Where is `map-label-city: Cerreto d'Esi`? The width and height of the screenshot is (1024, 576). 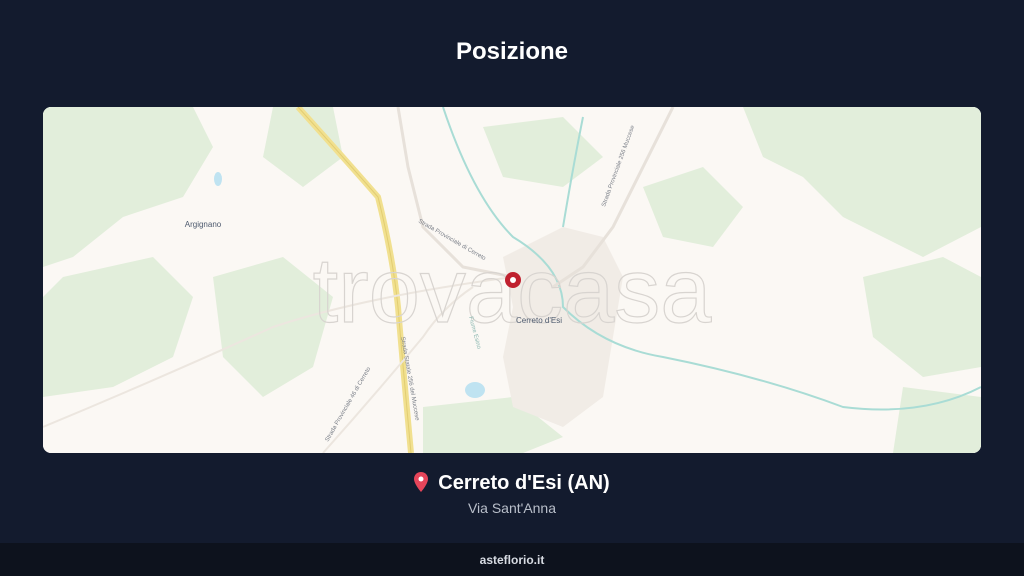 map-label-city: Cerreto d'Esi is located at coordinates (539, 320).